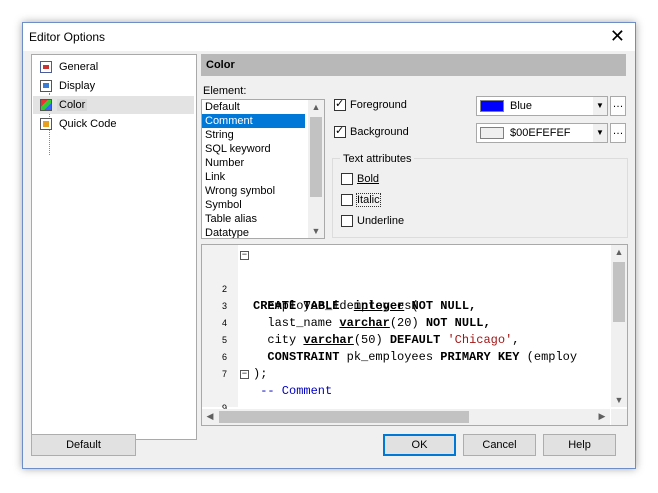  Describe the element at coordinates (368, 179) in the screenshot. I see `bold-label: Bold` at that location.